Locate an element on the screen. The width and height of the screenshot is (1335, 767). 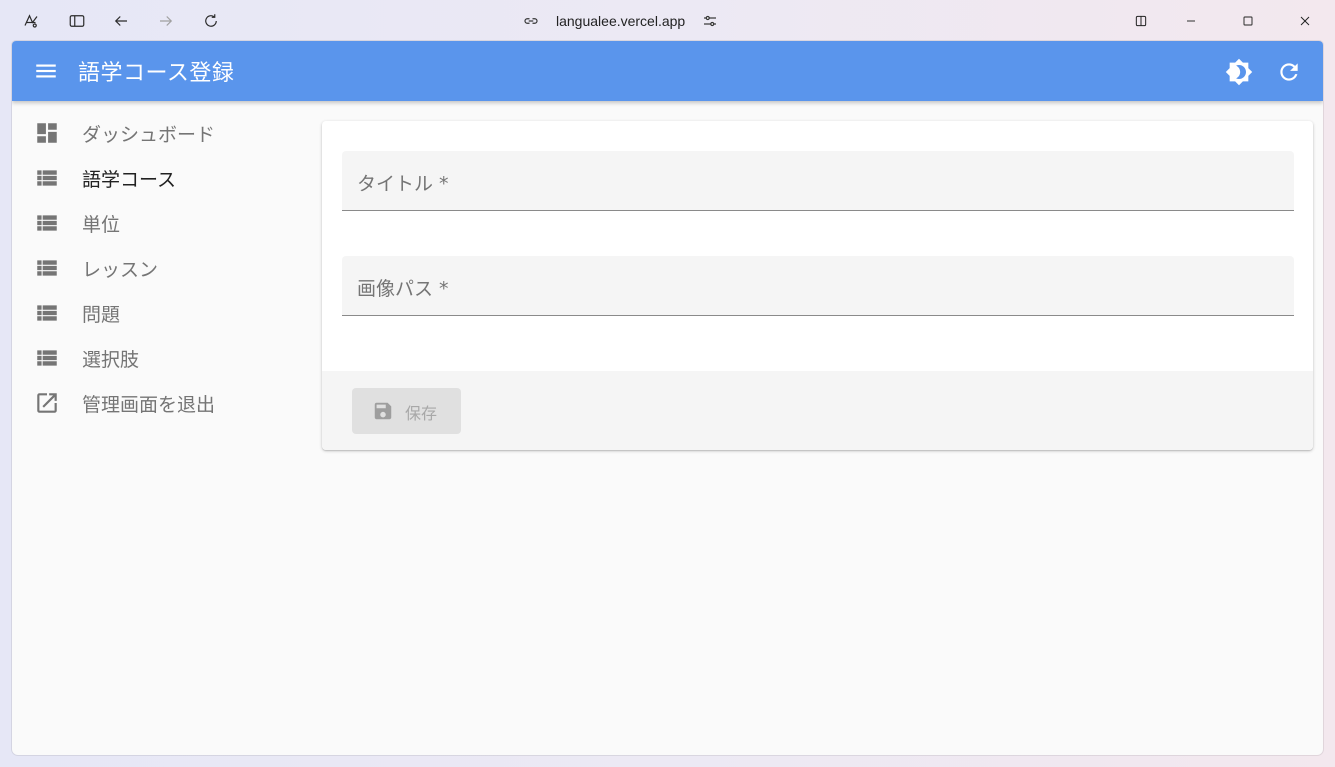
title-field: タイトル * is located at coordinates (818, 181).